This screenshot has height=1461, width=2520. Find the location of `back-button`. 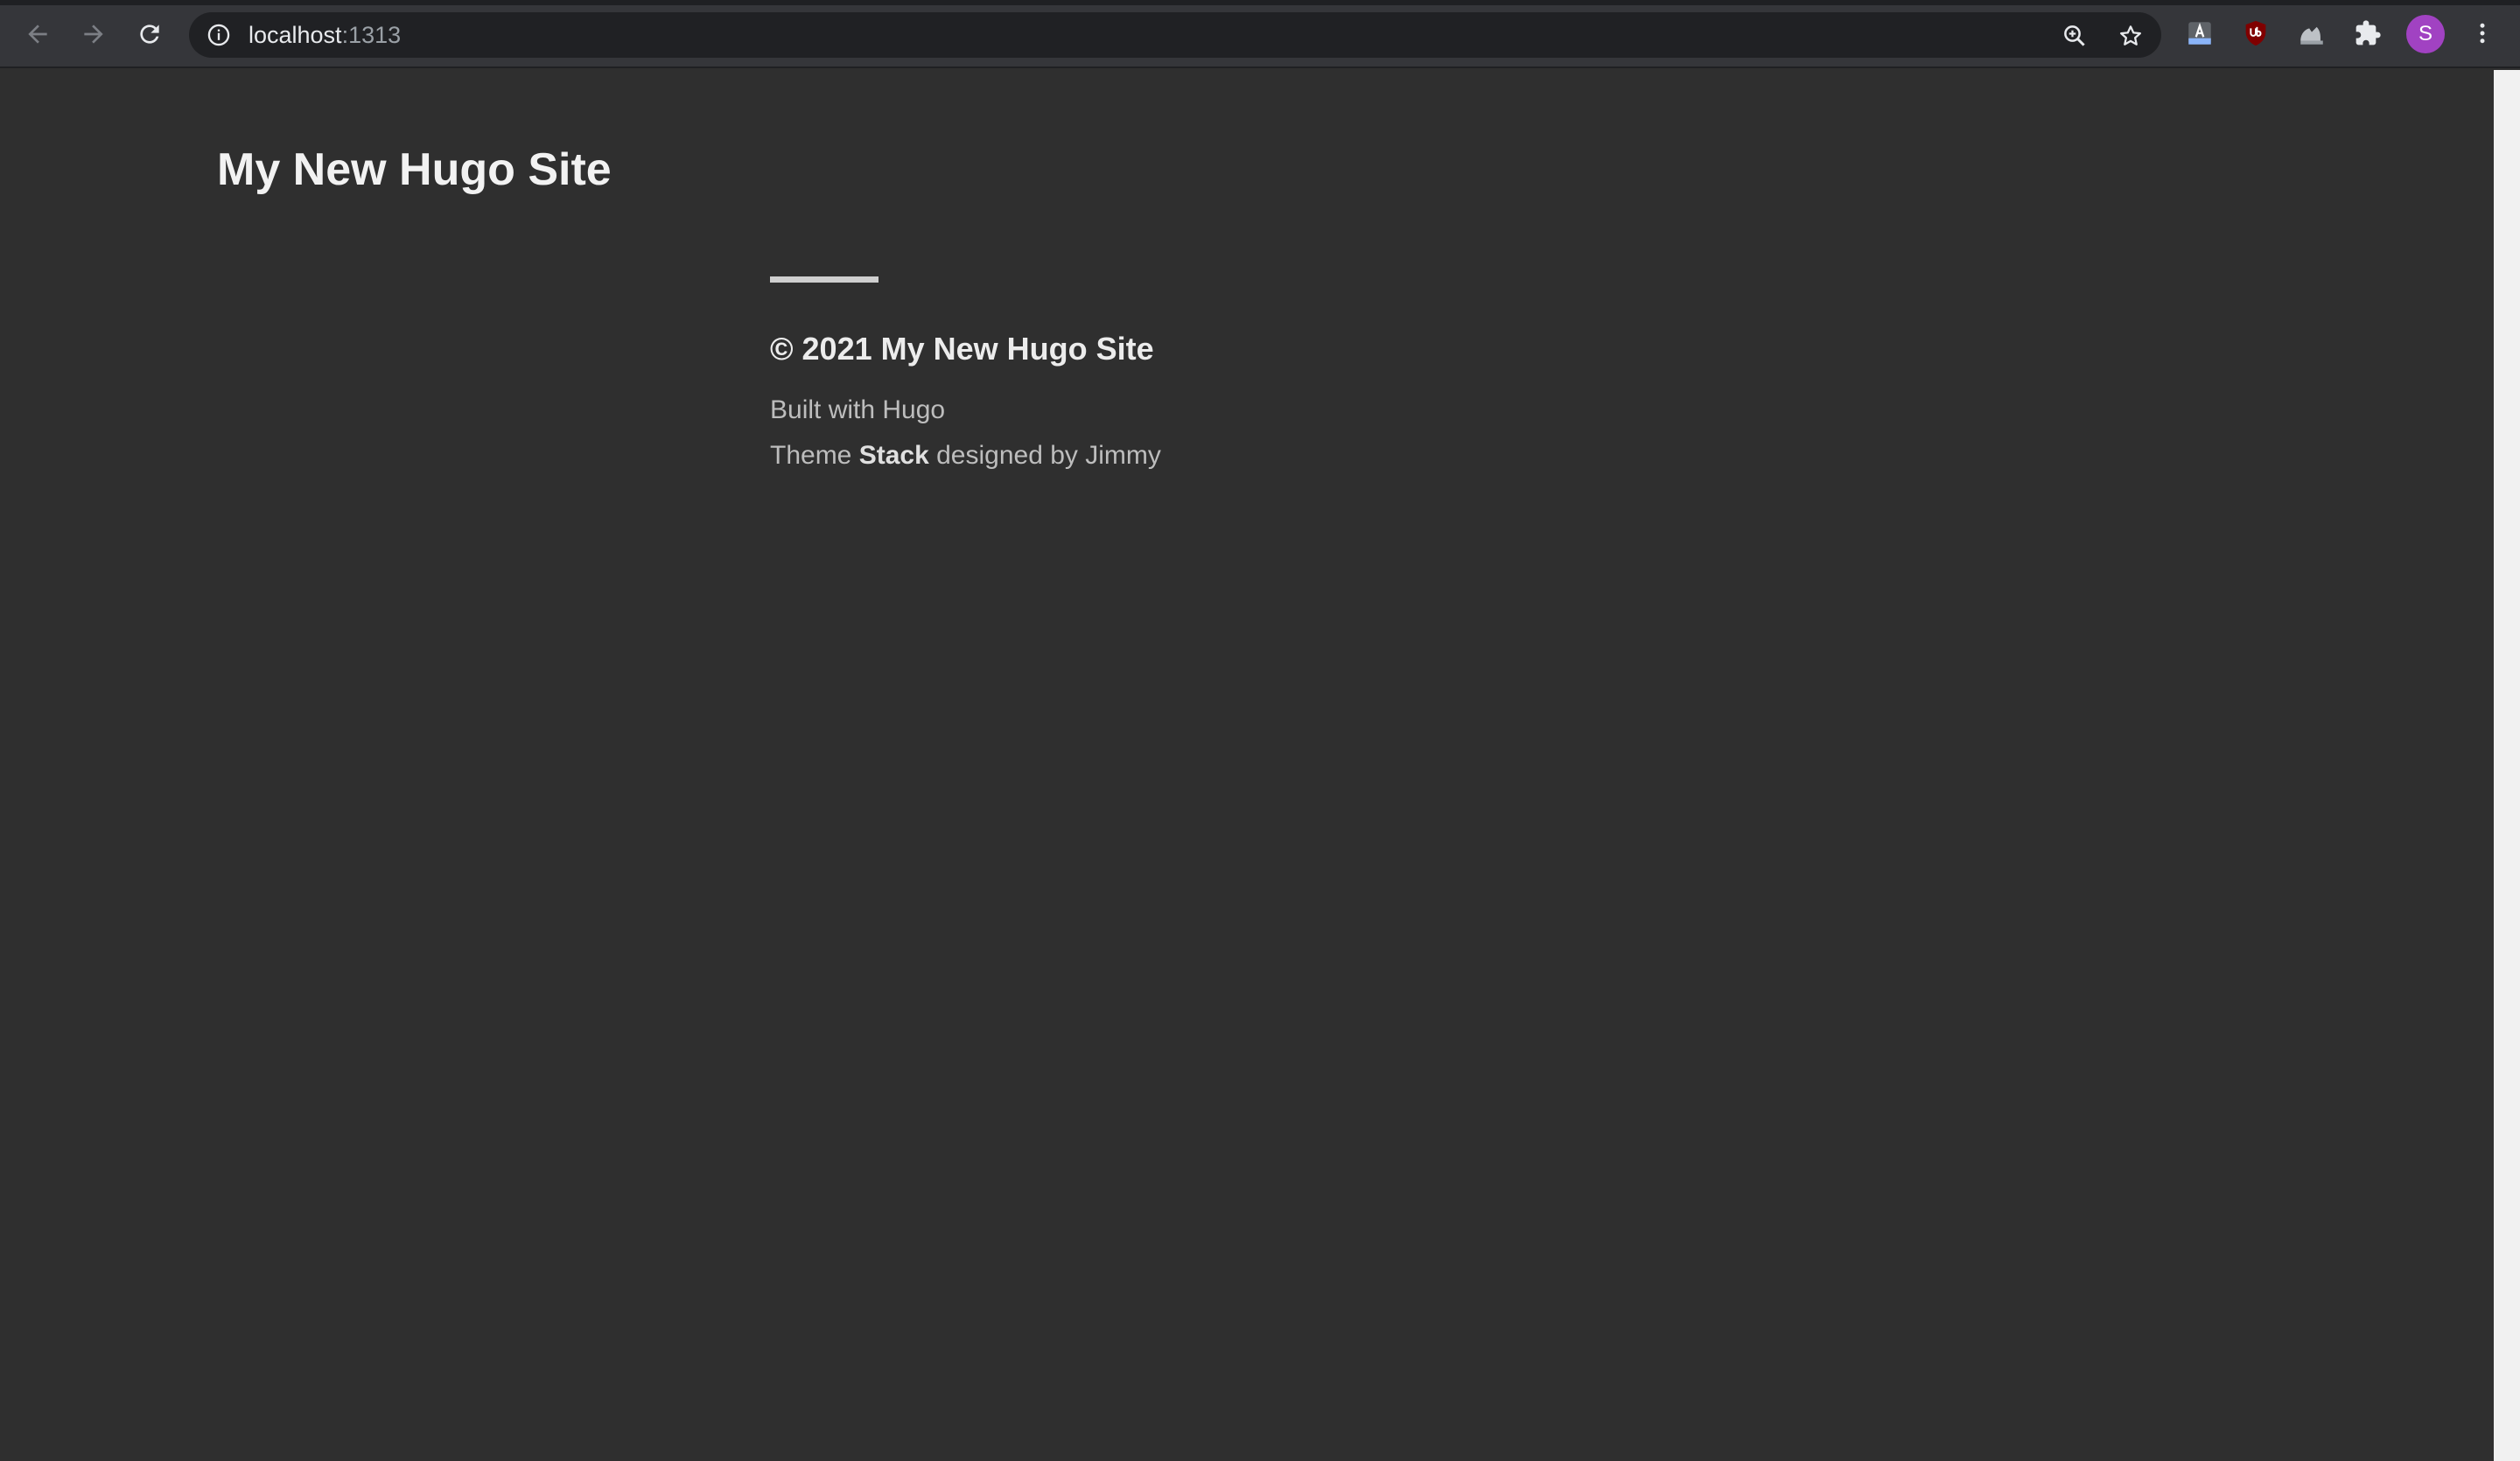

back-button is located at coordinates (38, 34).